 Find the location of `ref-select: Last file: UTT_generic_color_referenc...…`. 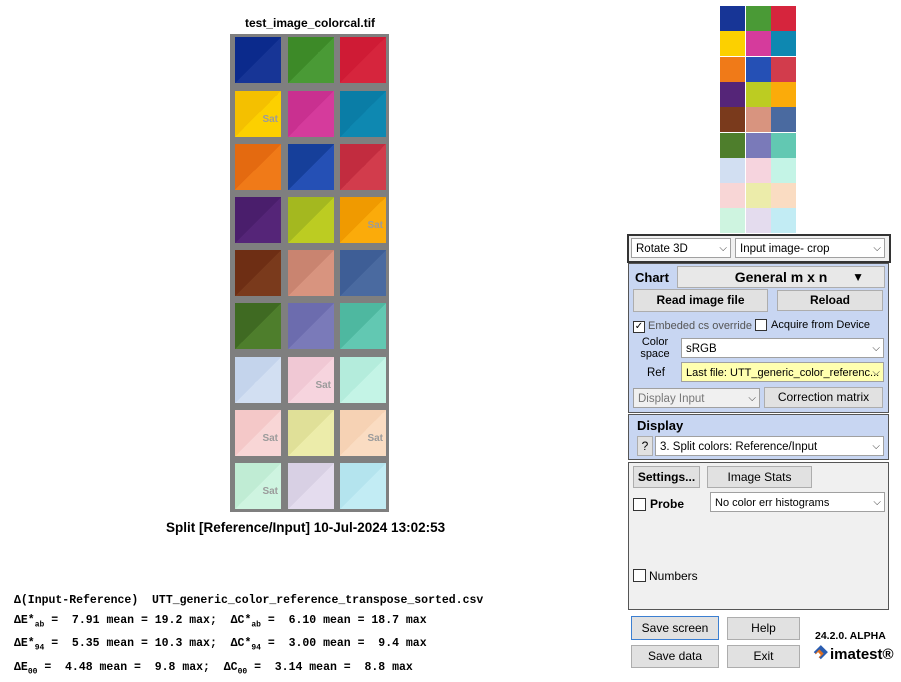

ref-select: Last file: UTT_generic_color_referenc...… is located at coordinates (782, 372).